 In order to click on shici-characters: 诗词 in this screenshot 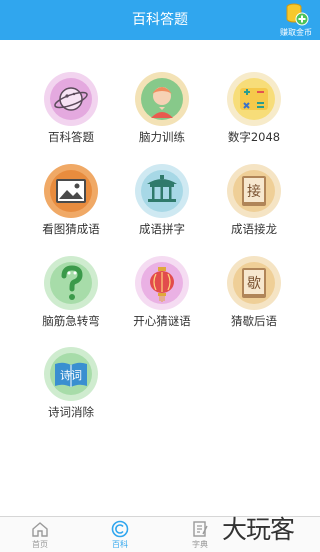, I will do `click(71, 375)`.